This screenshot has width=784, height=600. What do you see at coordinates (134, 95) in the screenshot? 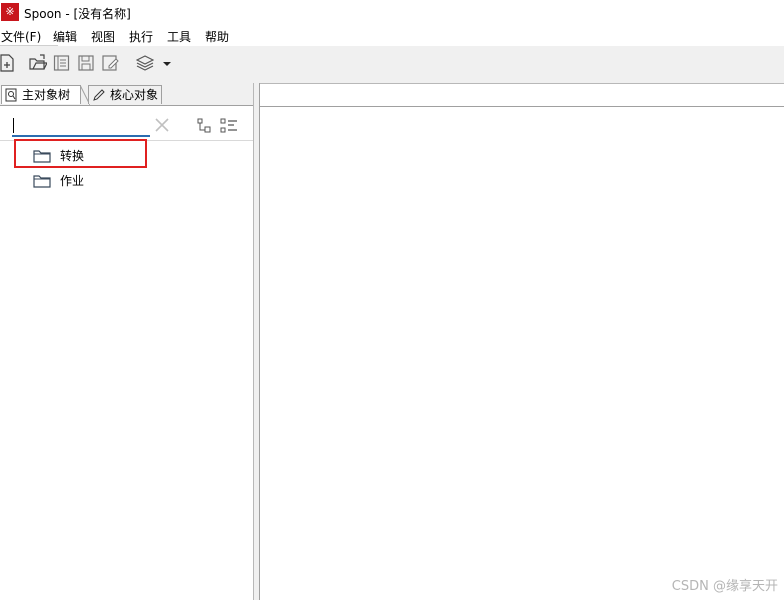
I see `tab-label: 核心对象` at bounding box center [134, 95].